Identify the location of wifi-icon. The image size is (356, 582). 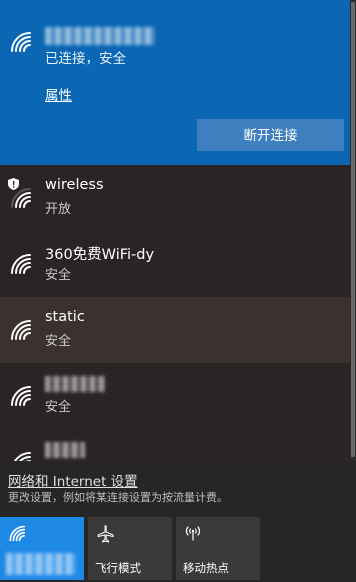
(18, 535).